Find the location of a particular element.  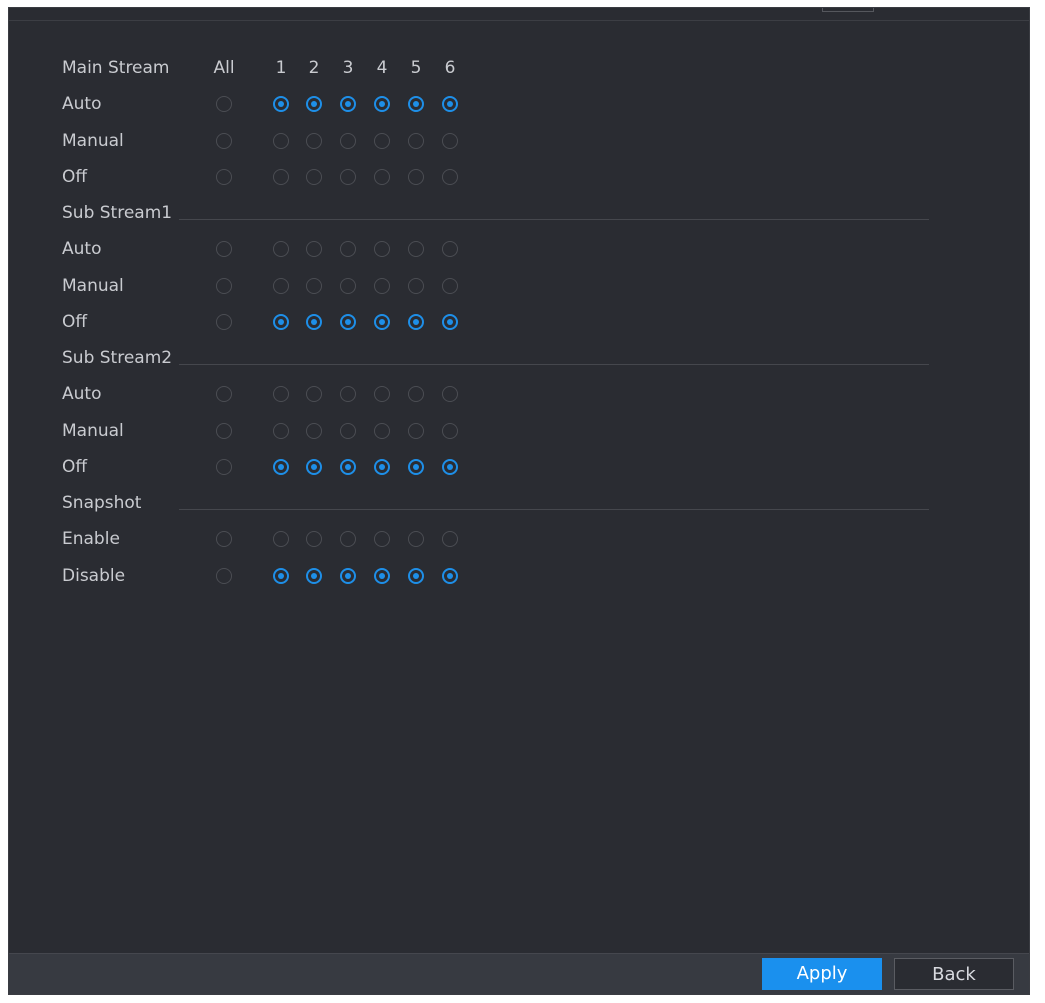

section-title: Main Stream is located at coordinates (116, 68).